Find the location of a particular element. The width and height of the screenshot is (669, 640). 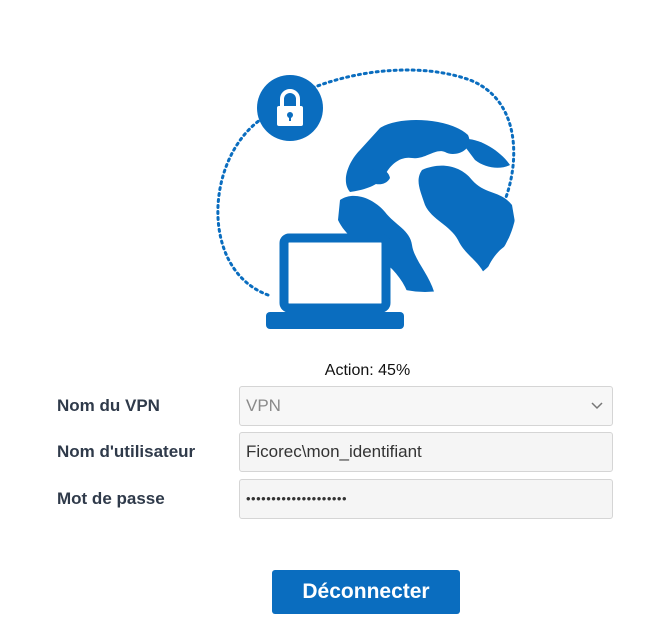

password-row: Mot de passe •••••••••••••••••••• is located at coordinates (335, 499).